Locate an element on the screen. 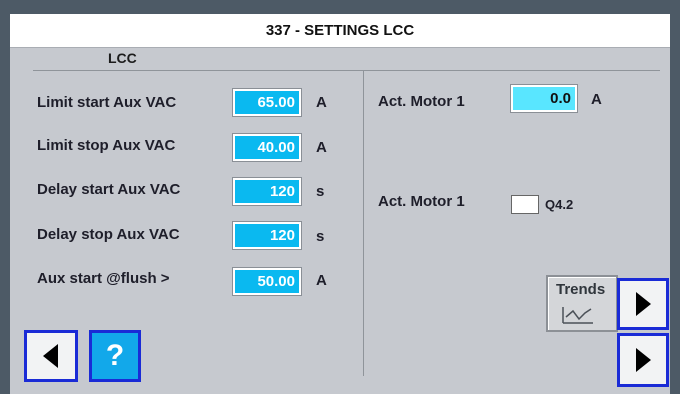  triangle-left-icon is located at coordinates (50, 356).